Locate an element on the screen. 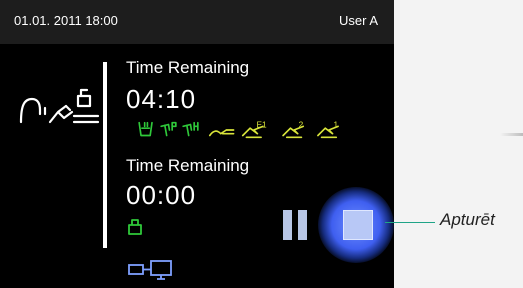 This screenshot has width=523, height=288. handpiece-icon is located at coordinates (59, 106).